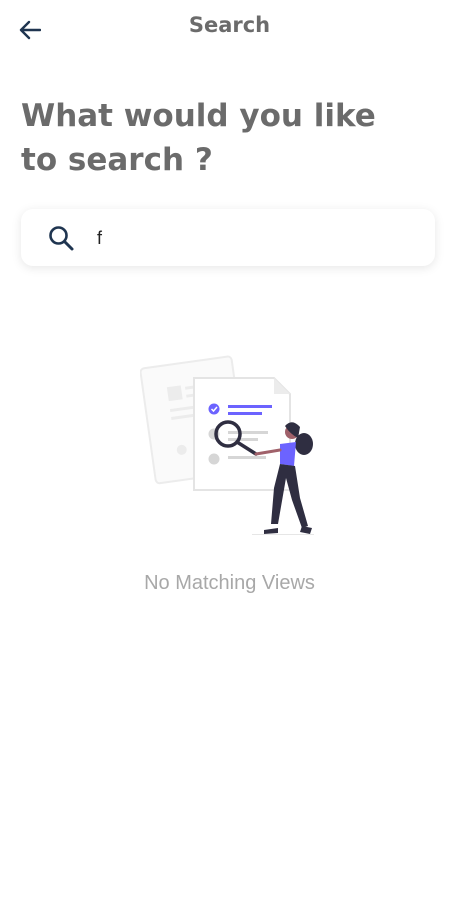 The width and height of the screenshot is (459, 900). I want to click on searching-documents-illustration, so click(227, 445).